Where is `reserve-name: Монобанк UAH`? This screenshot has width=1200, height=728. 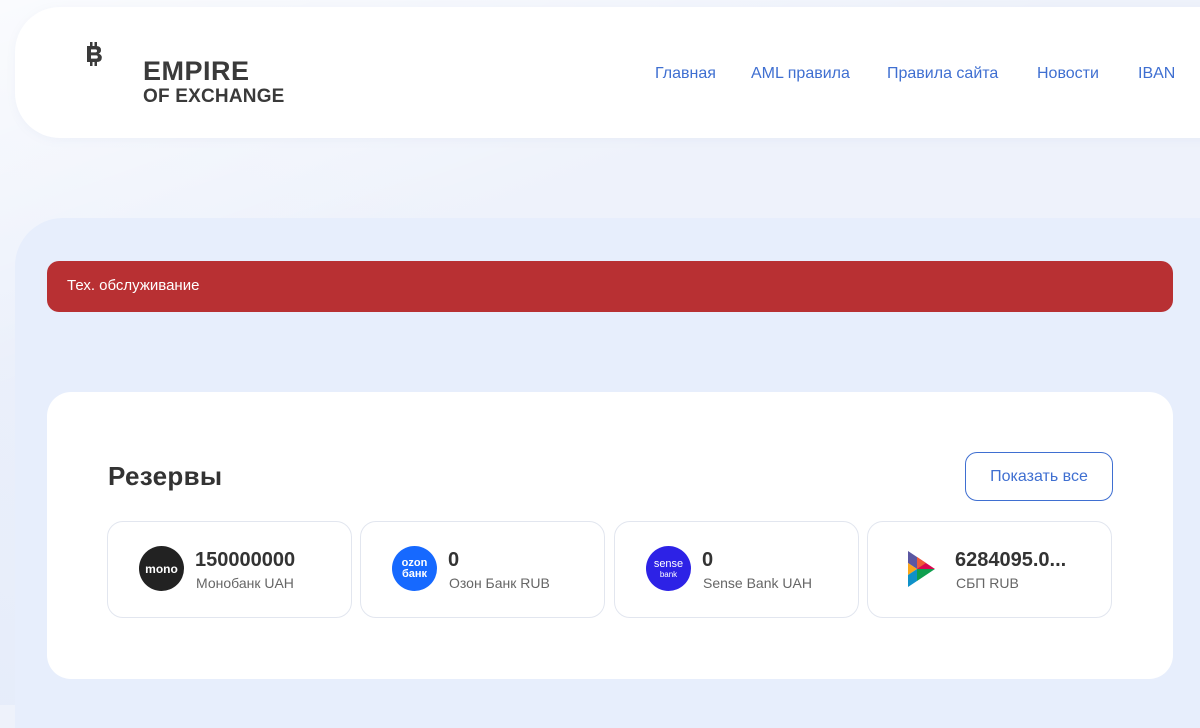
reserve-name: Монобанк UAH is located at coordinates (245, 583).